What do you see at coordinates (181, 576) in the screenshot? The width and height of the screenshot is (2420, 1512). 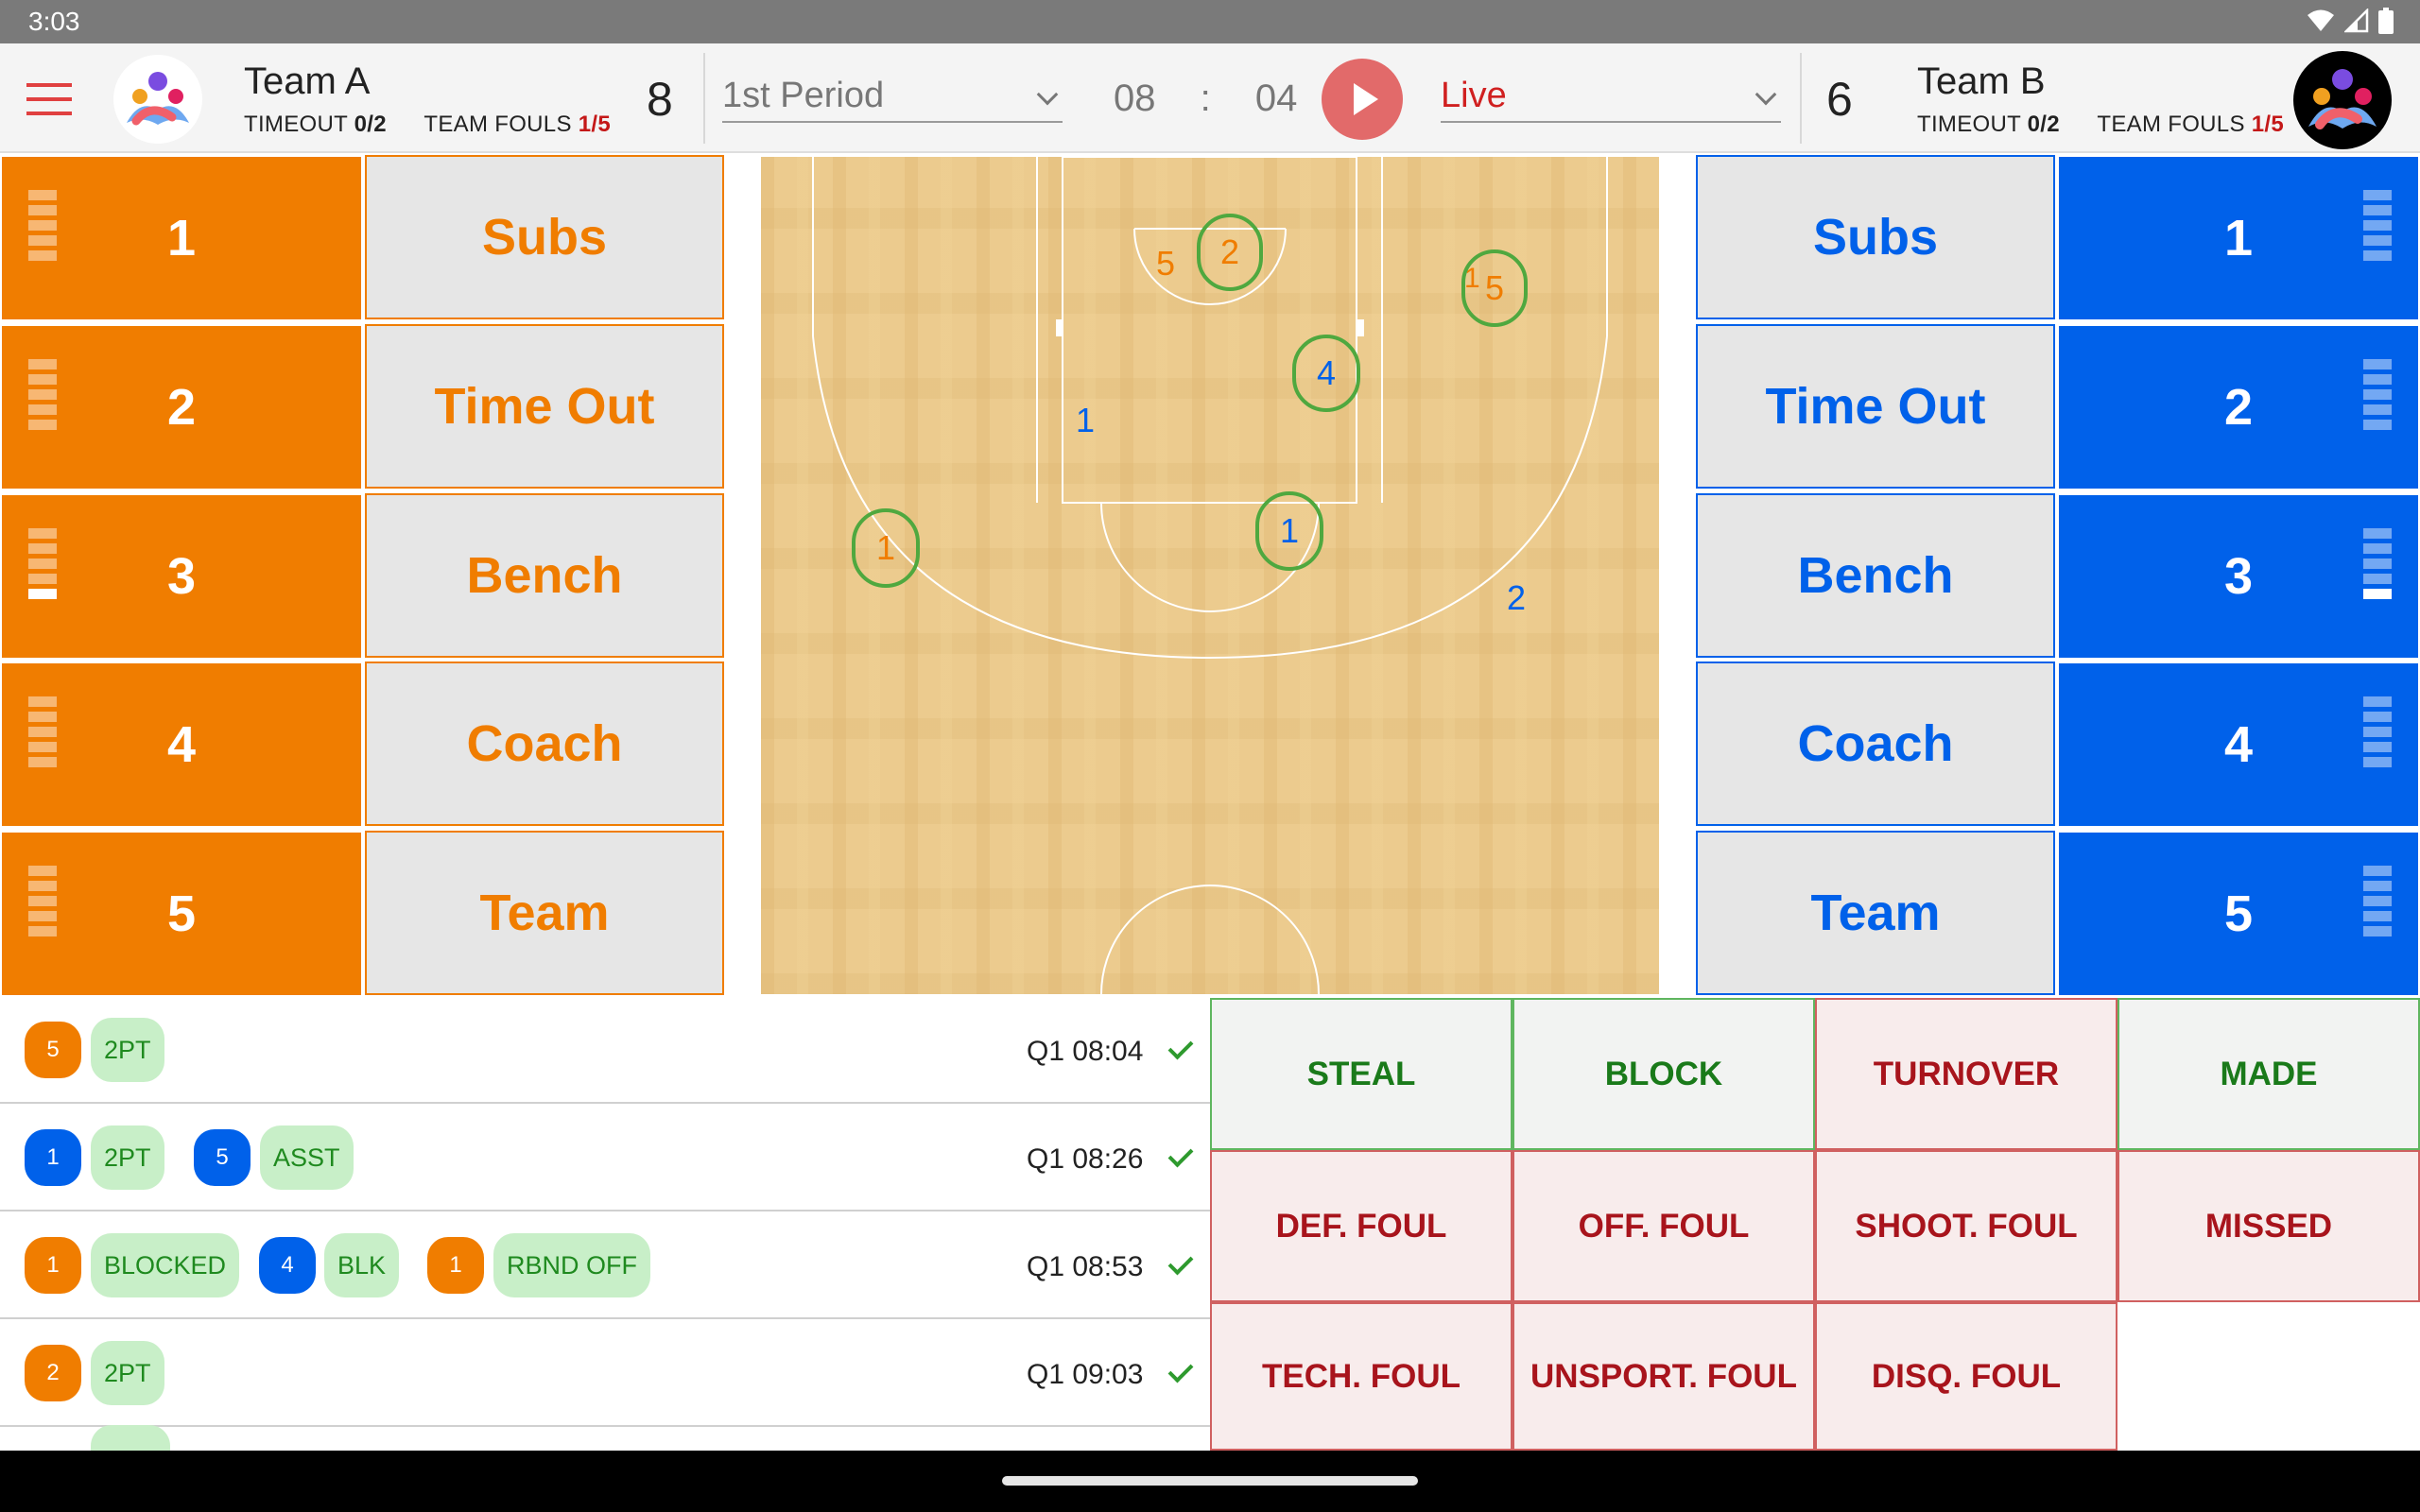 I see `team-a-player-3: 3` at bounding box center [181, 576].